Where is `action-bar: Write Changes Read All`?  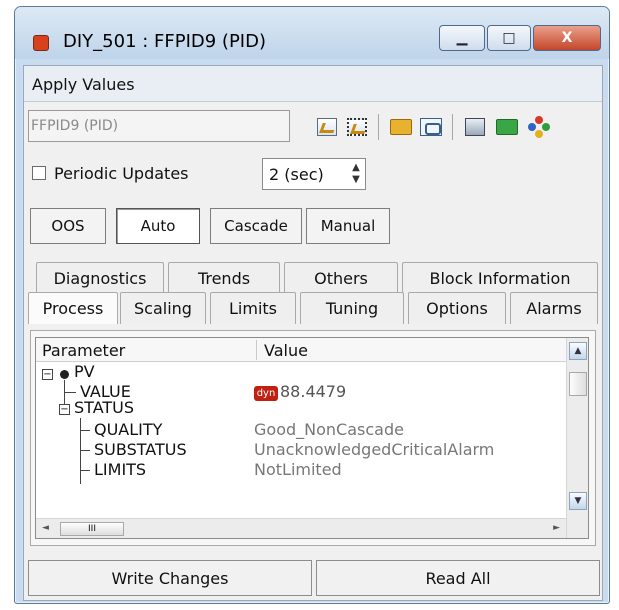 action-bar: Write Changes Read All is located at coordinates (313, 578).